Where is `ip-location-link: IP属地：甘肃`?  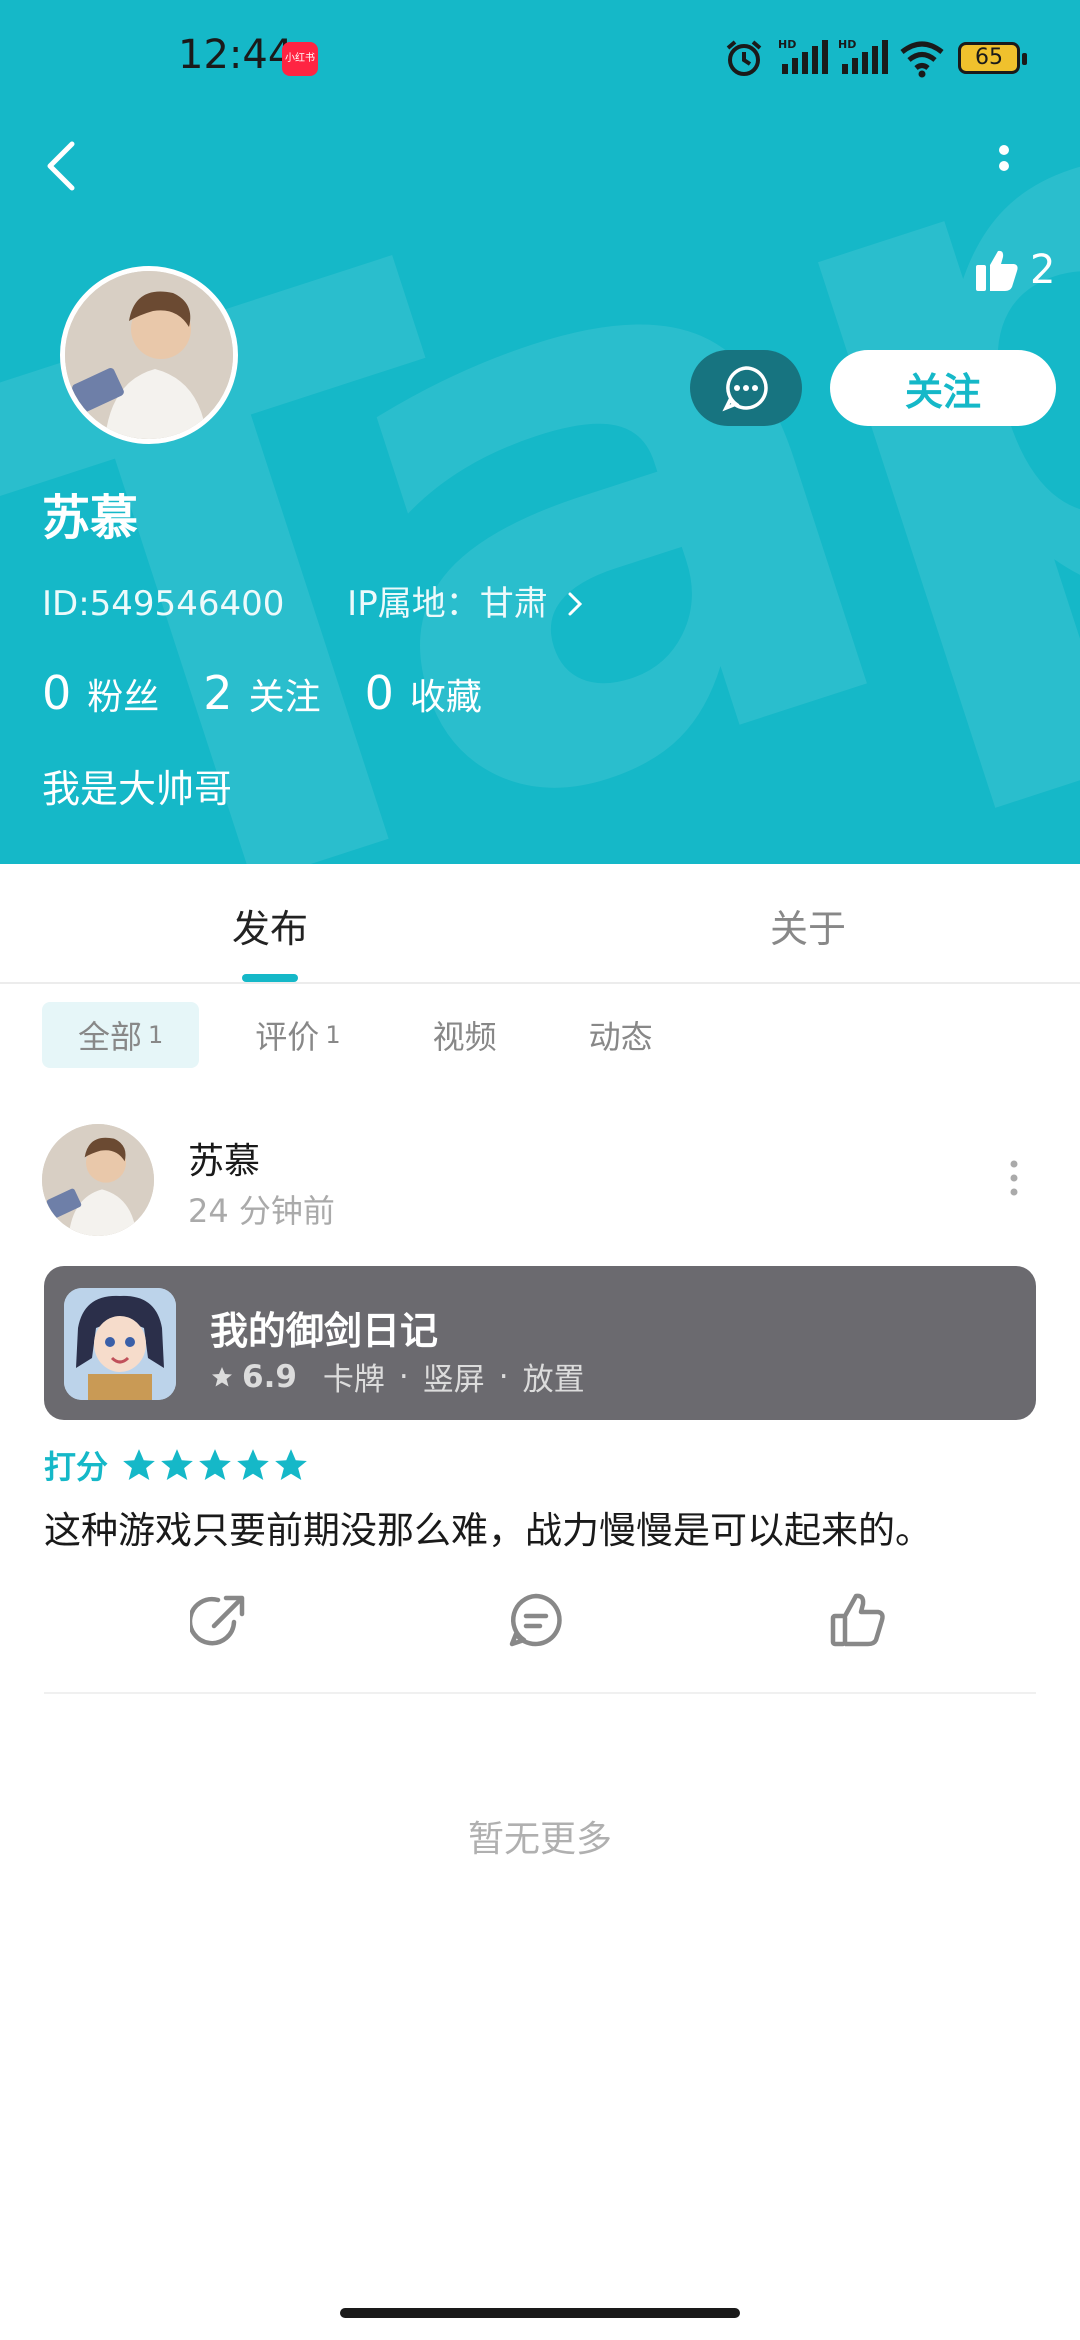
ip-location-link: IP属地：甘肃 is located at coordinates (465, 604).